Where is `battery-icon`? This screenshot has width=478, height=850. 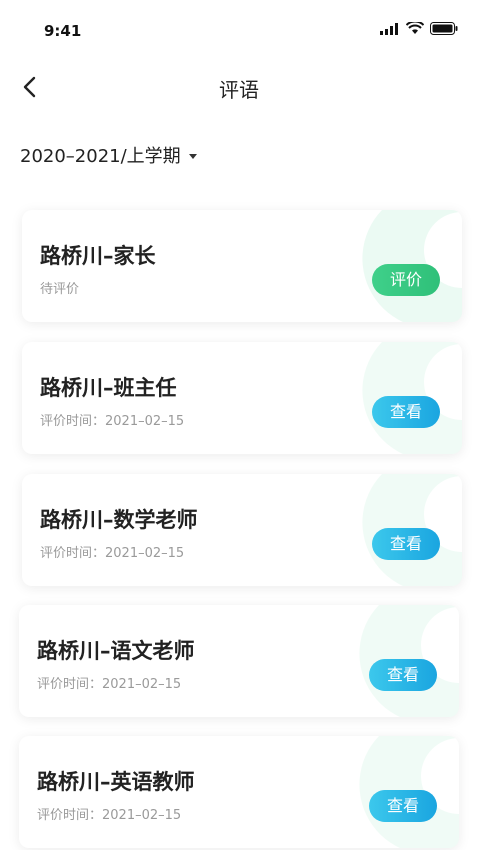
battery-icon is located at coordinates (444, 28).